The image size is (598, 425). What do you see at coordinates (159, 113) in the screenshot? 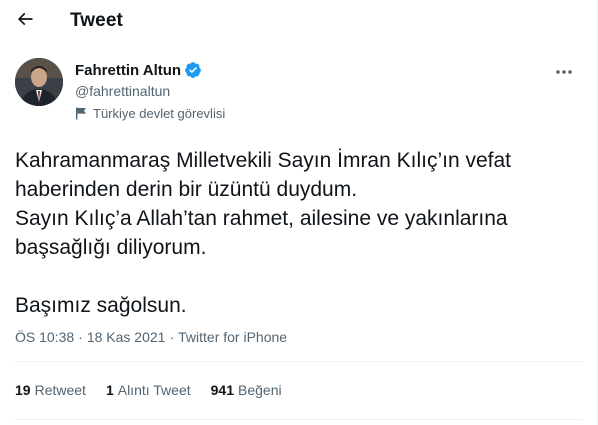
I see `government-label-text: Türkiye devlet görevlisi` at bounding box center [159, 113].